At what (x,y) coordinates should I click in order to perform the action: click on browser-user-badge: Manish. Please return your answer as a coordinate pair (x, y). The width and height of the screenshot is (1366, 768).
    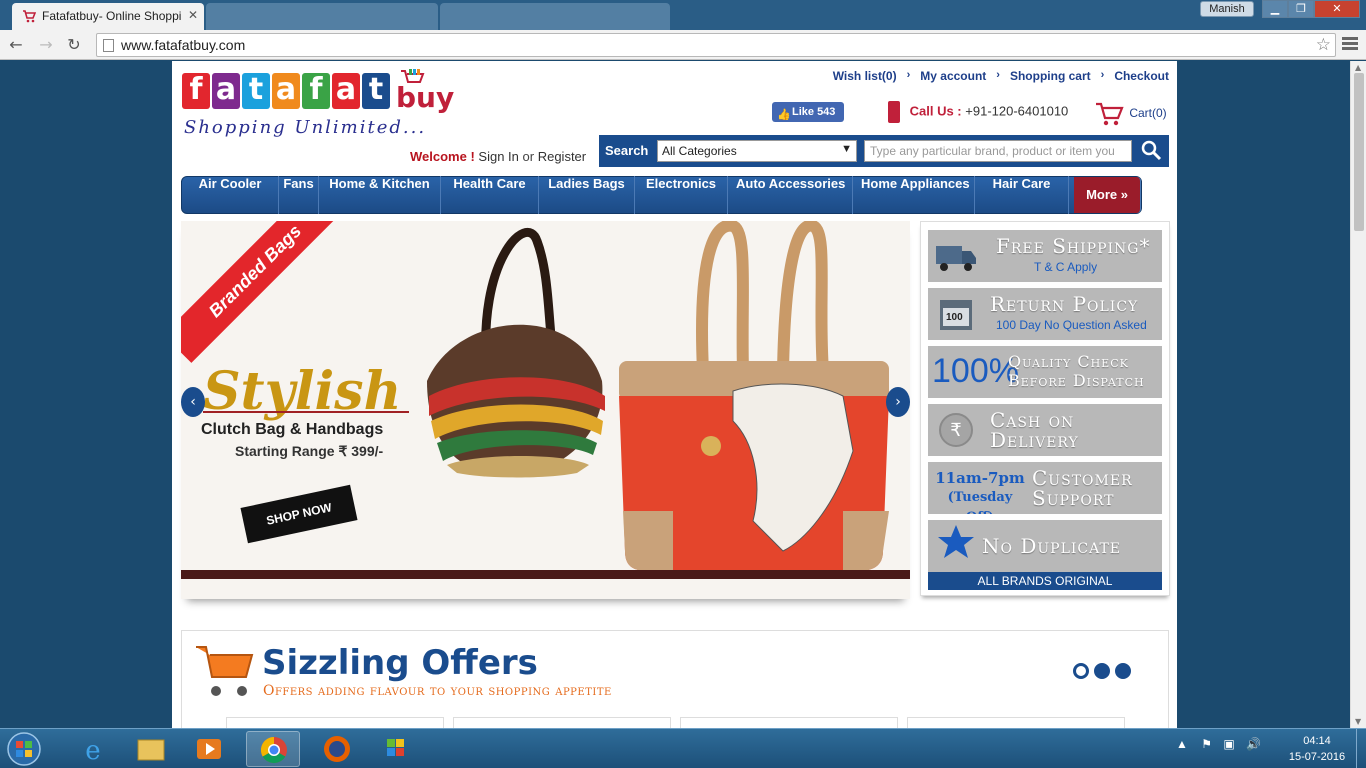
    Looking at the image, I should click on (1227, 9).